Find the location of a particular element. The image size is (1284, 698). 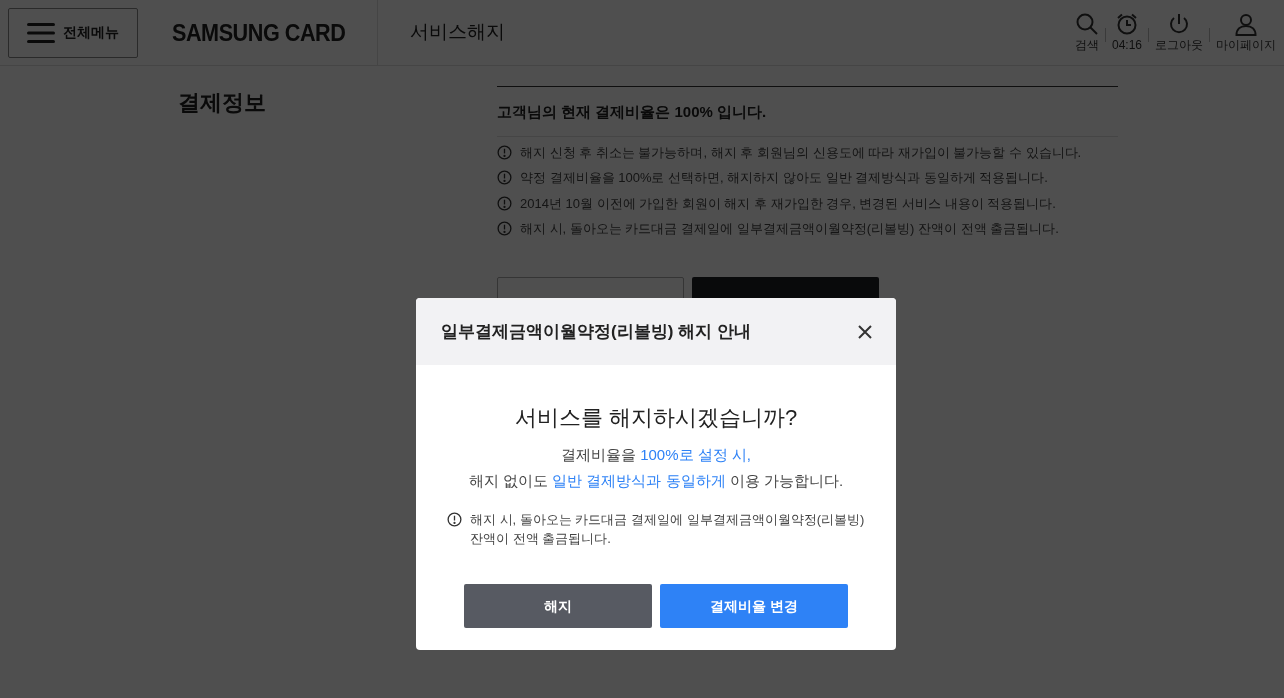

dialog-question: 서비스를 해지하시겠습니까? is located at coordinates (656, 418).